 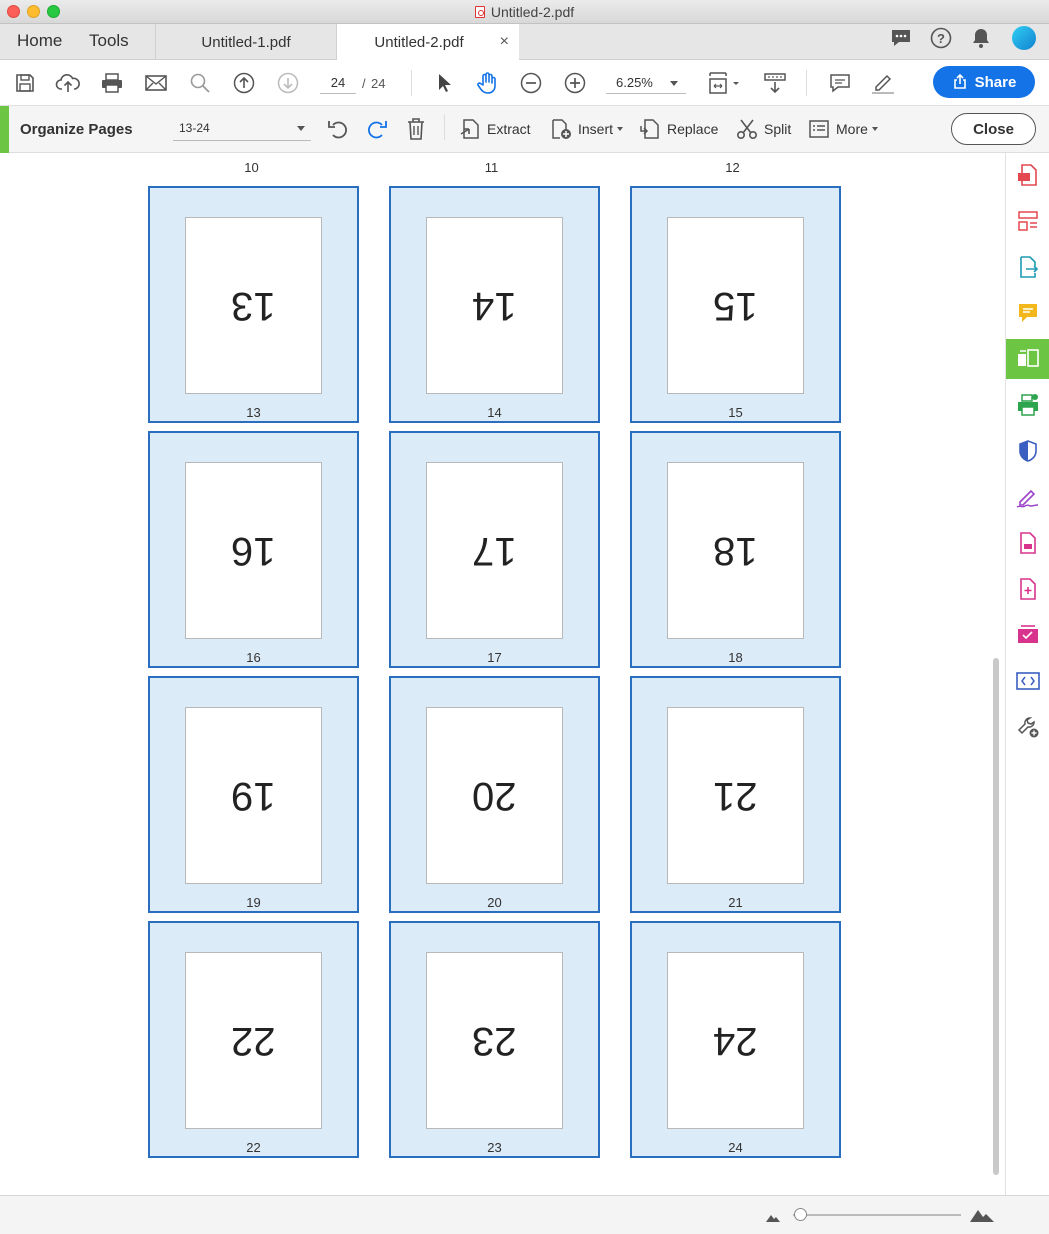 What do you see at coordinates (242, 129) in the screenshot?
I see `page-range-select: 13-24` at bounding box center [242, 129].